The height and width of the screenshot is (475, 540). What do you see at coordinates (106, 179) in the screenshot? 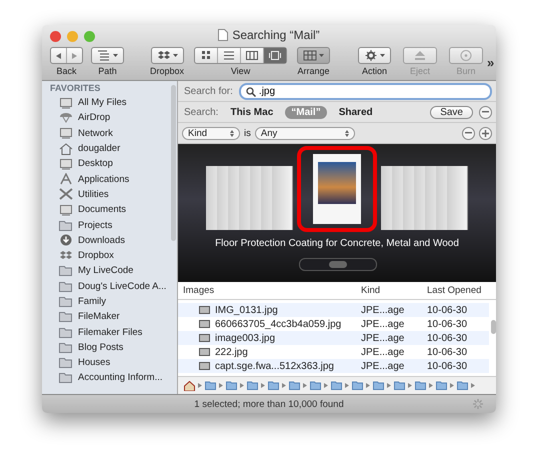
I see `sidebar-item: Applications` at bounding box center [106, 179].